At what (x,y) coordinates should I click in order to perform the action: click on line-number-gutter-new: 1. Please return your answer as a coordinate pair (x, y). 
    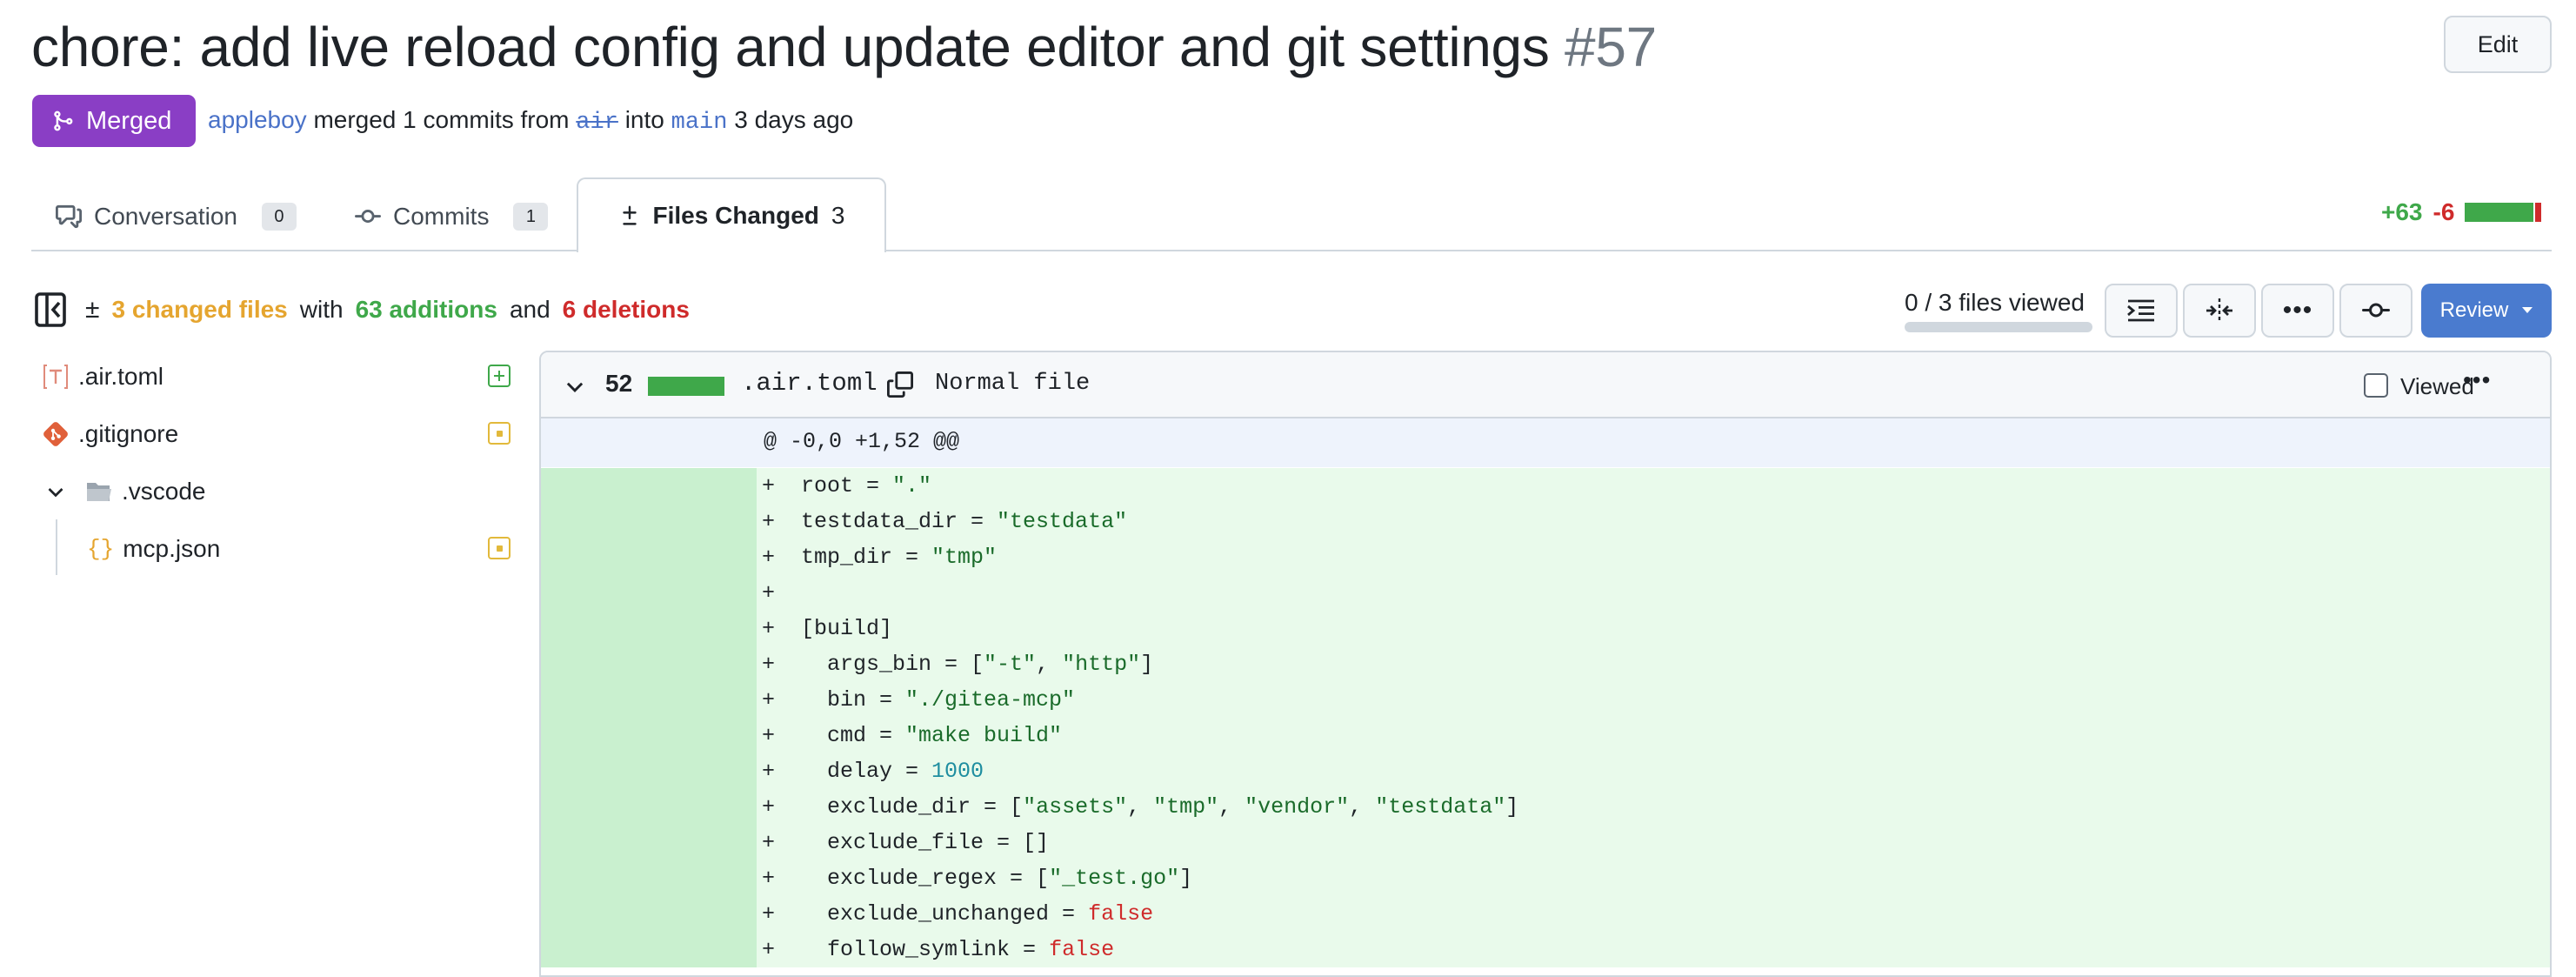
    Looking at the image, I should click on (802, 486).